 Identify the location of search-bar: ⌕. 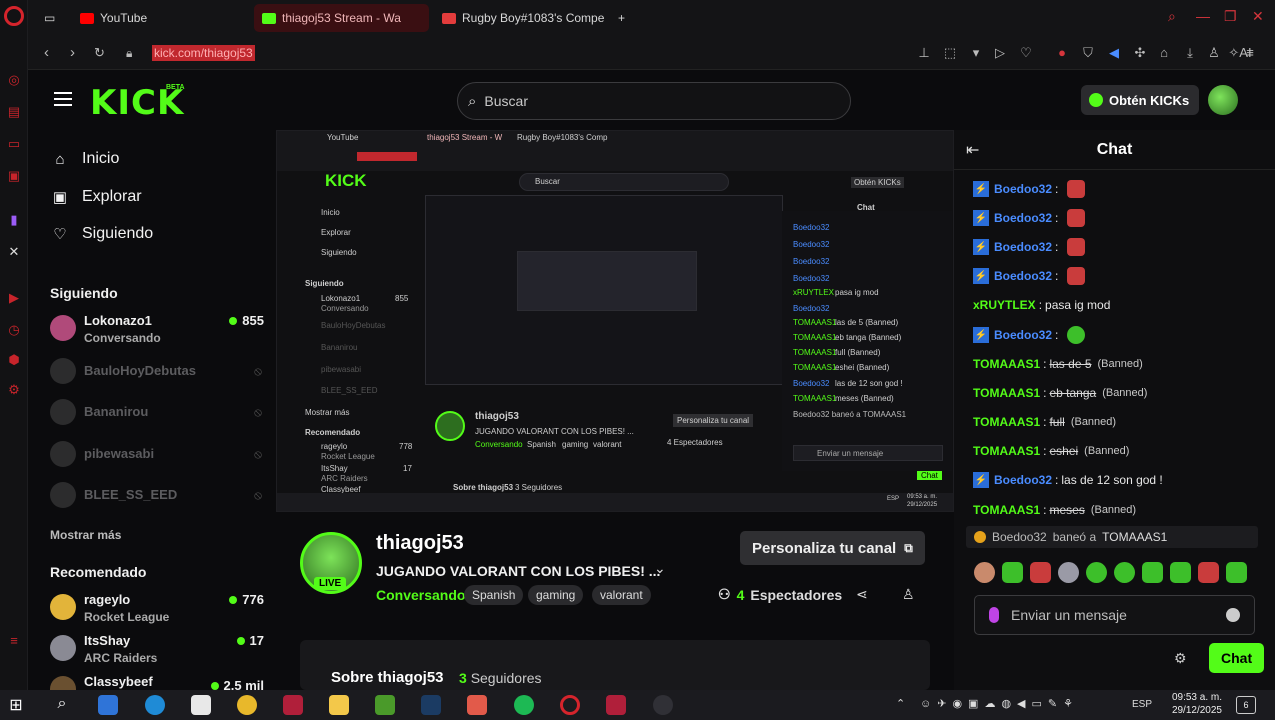
(654, 101).